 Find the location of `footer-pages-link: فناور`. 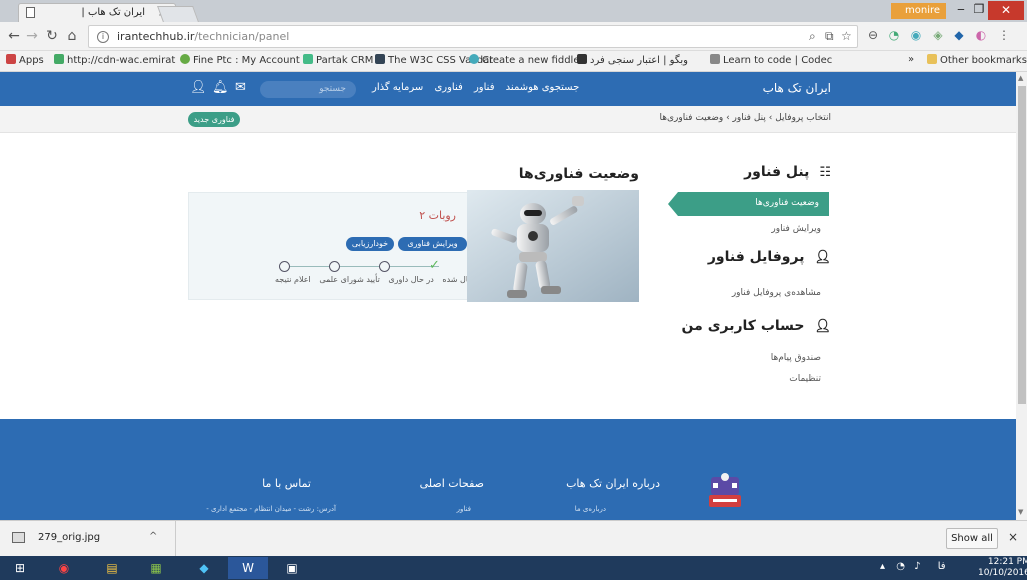

footer-pages-link: فناور is located at coordinates (464, 509).